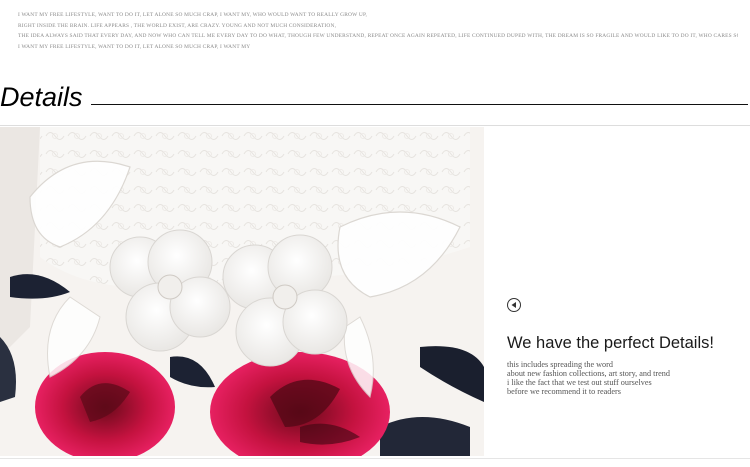  I want to click on left-arrow-circle-icon, so click(514, 305).